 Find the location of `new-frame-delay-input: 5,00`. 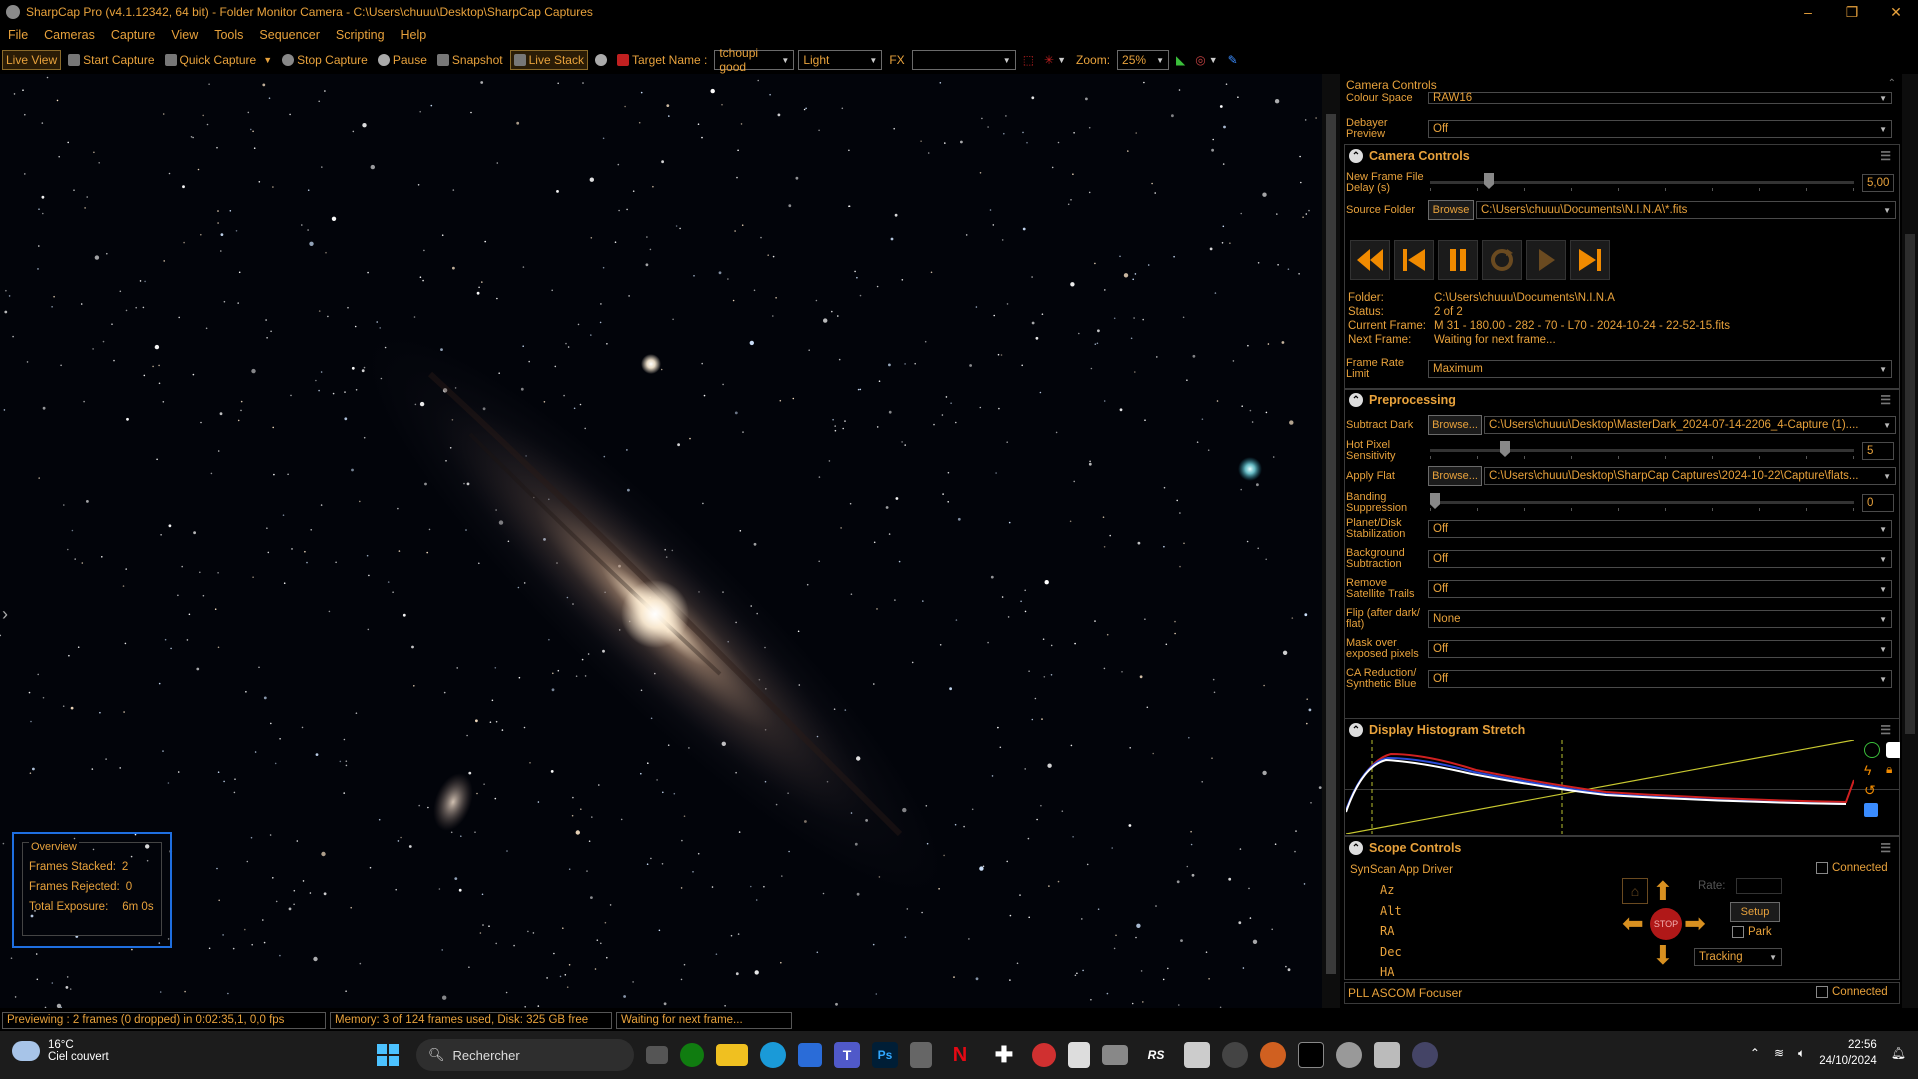

new-frame-delay-input: 5,00 is located at coordinates (1878, 183).